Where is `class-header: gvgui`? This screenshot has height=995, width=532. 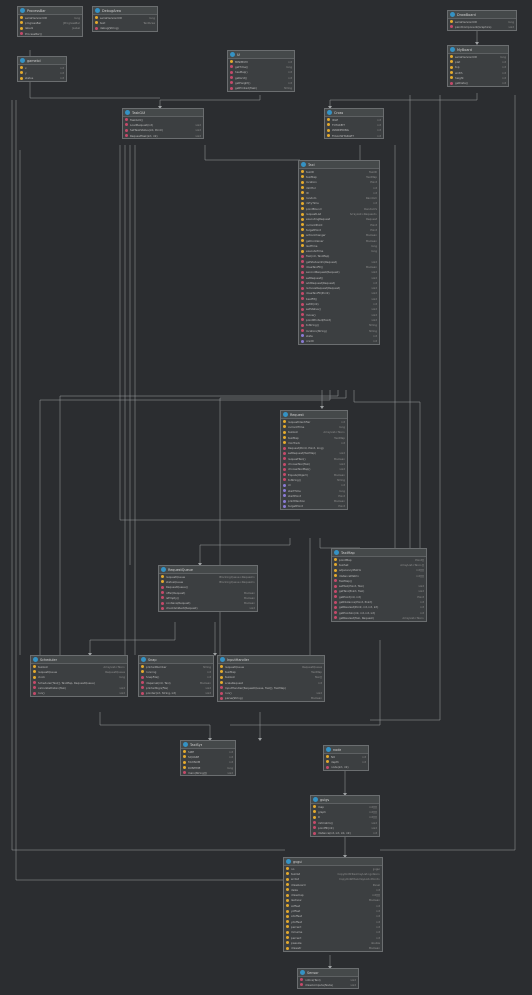
class-header: gvgui is located at coordinates (333, 862).